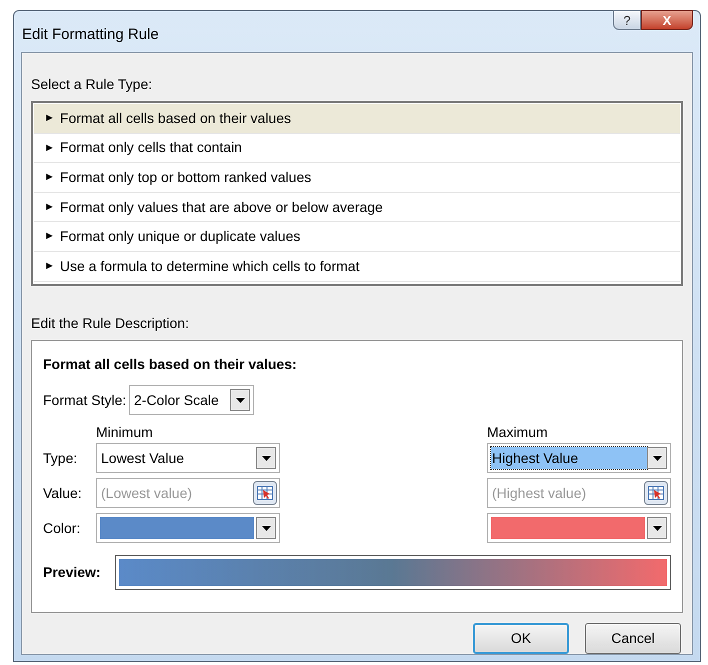 This screenshot has width=708, height=665. I want to click on dialog-button: Cancel, so click(633, 638).